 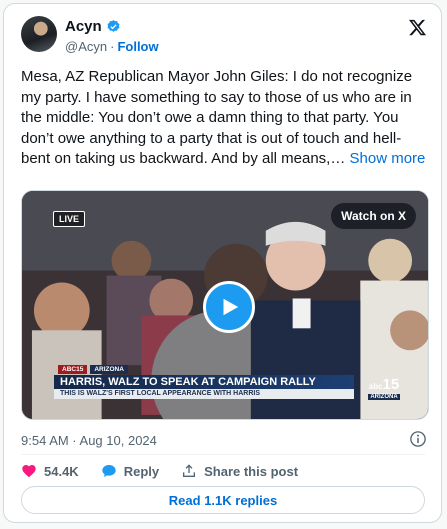 What do you see at coordinates (384, 397) in the screenshot?
I see `station-state: ARIZONA` at bounding box center [384, 397].